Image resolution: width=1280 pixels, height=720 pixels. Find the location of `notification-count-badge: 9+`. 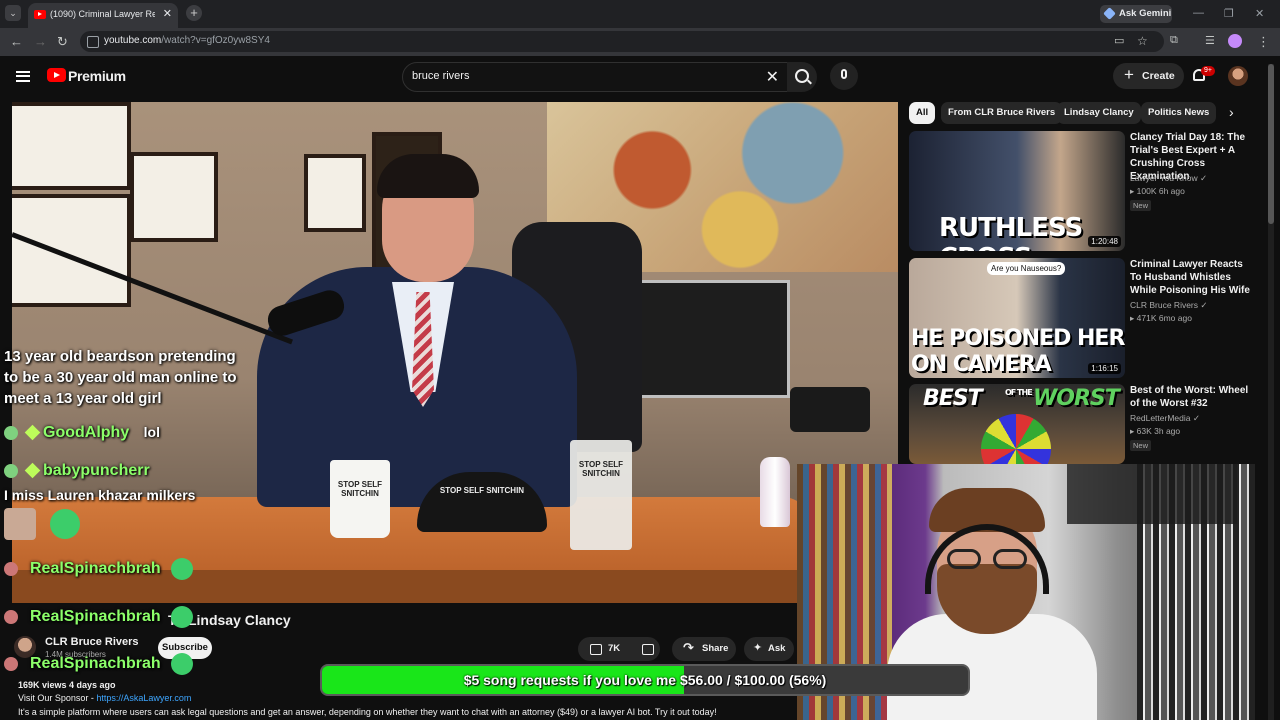

notification-count-badge: 9+ is located at coordinates (1208, 71).